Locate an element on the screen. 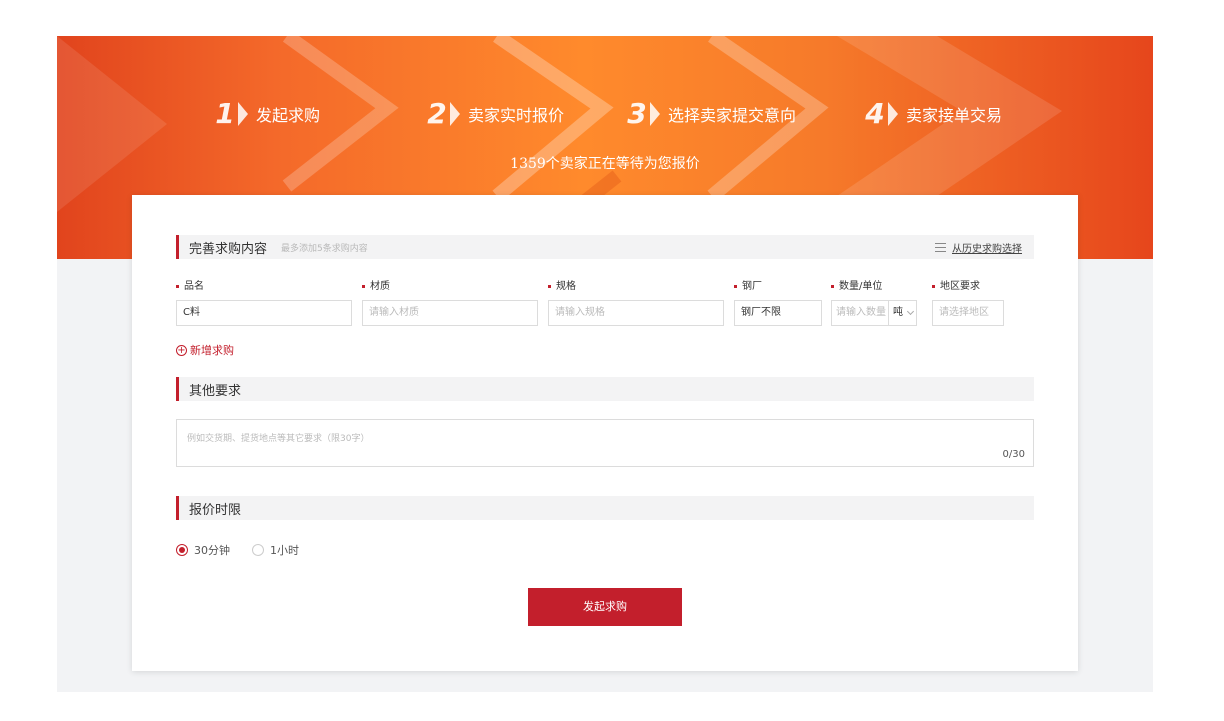 The width and height of the screenshot is (1224, 721). label-name: 品名 is located at coordinates (190, 284).